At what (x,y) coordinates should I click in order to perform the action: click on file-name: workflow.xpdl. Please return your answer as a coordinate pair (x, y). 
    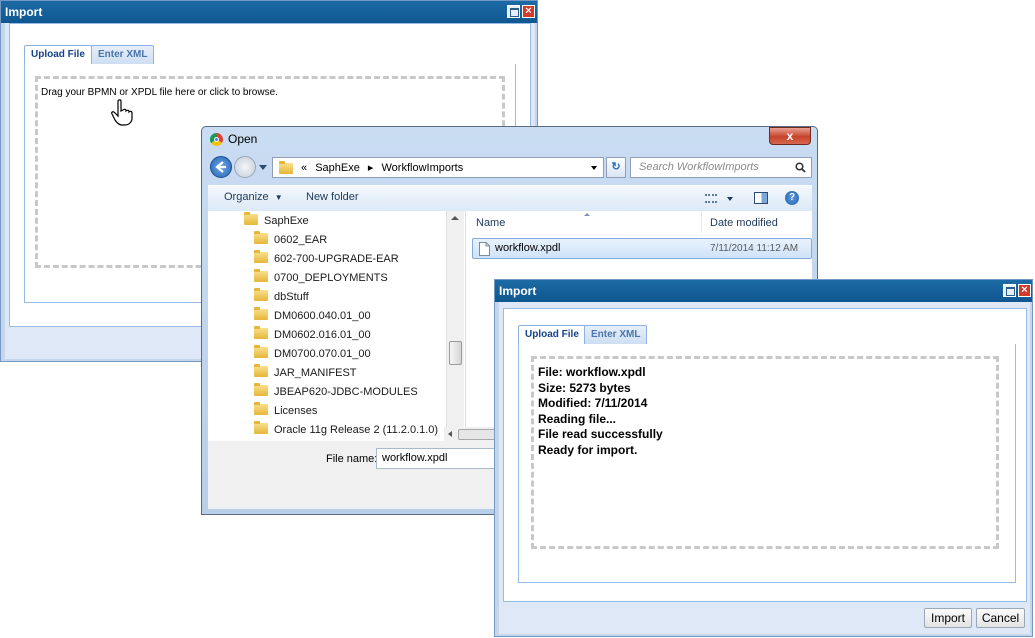
    Looking at the image, I should click on (528, 248).